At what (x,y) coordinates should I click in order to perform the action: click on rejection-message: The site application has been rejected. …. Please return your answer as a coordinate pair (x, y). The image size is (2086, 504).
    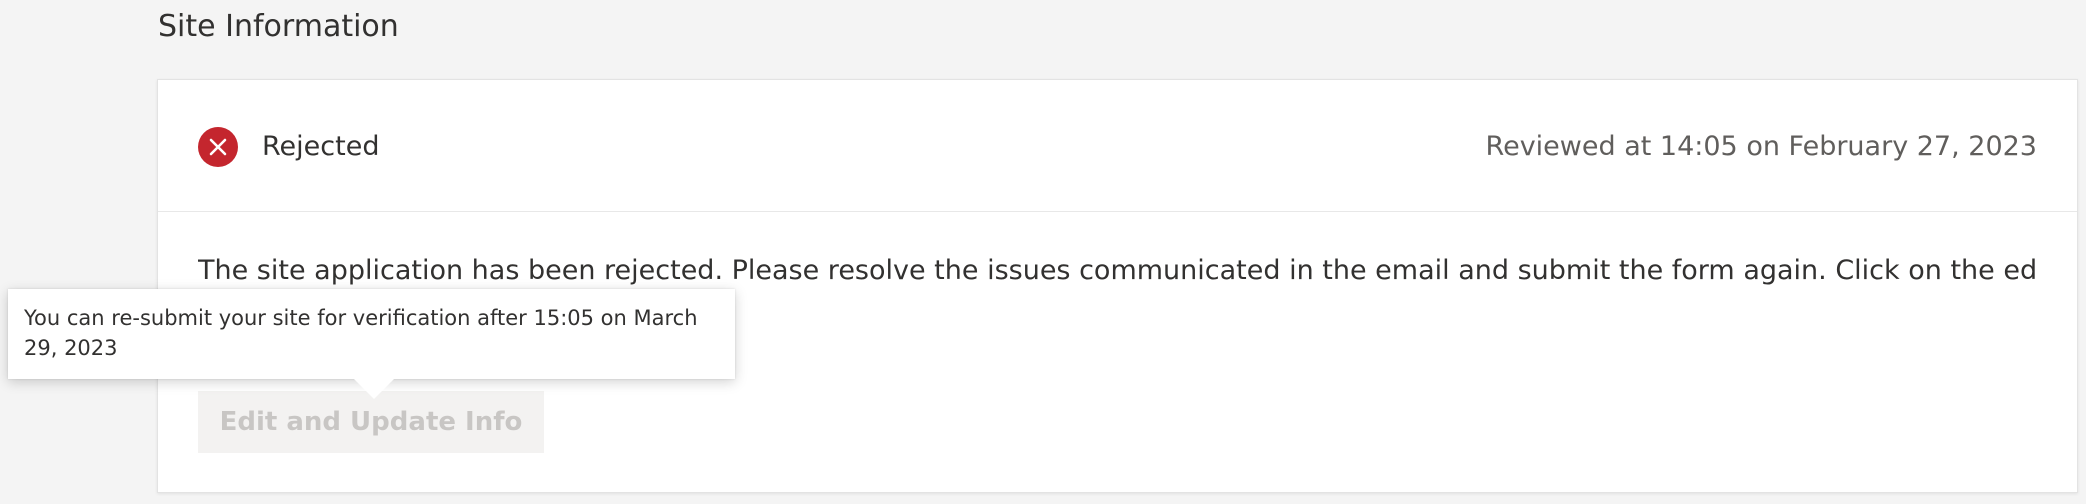
    Looking at the image, I should click on (1118, 270).